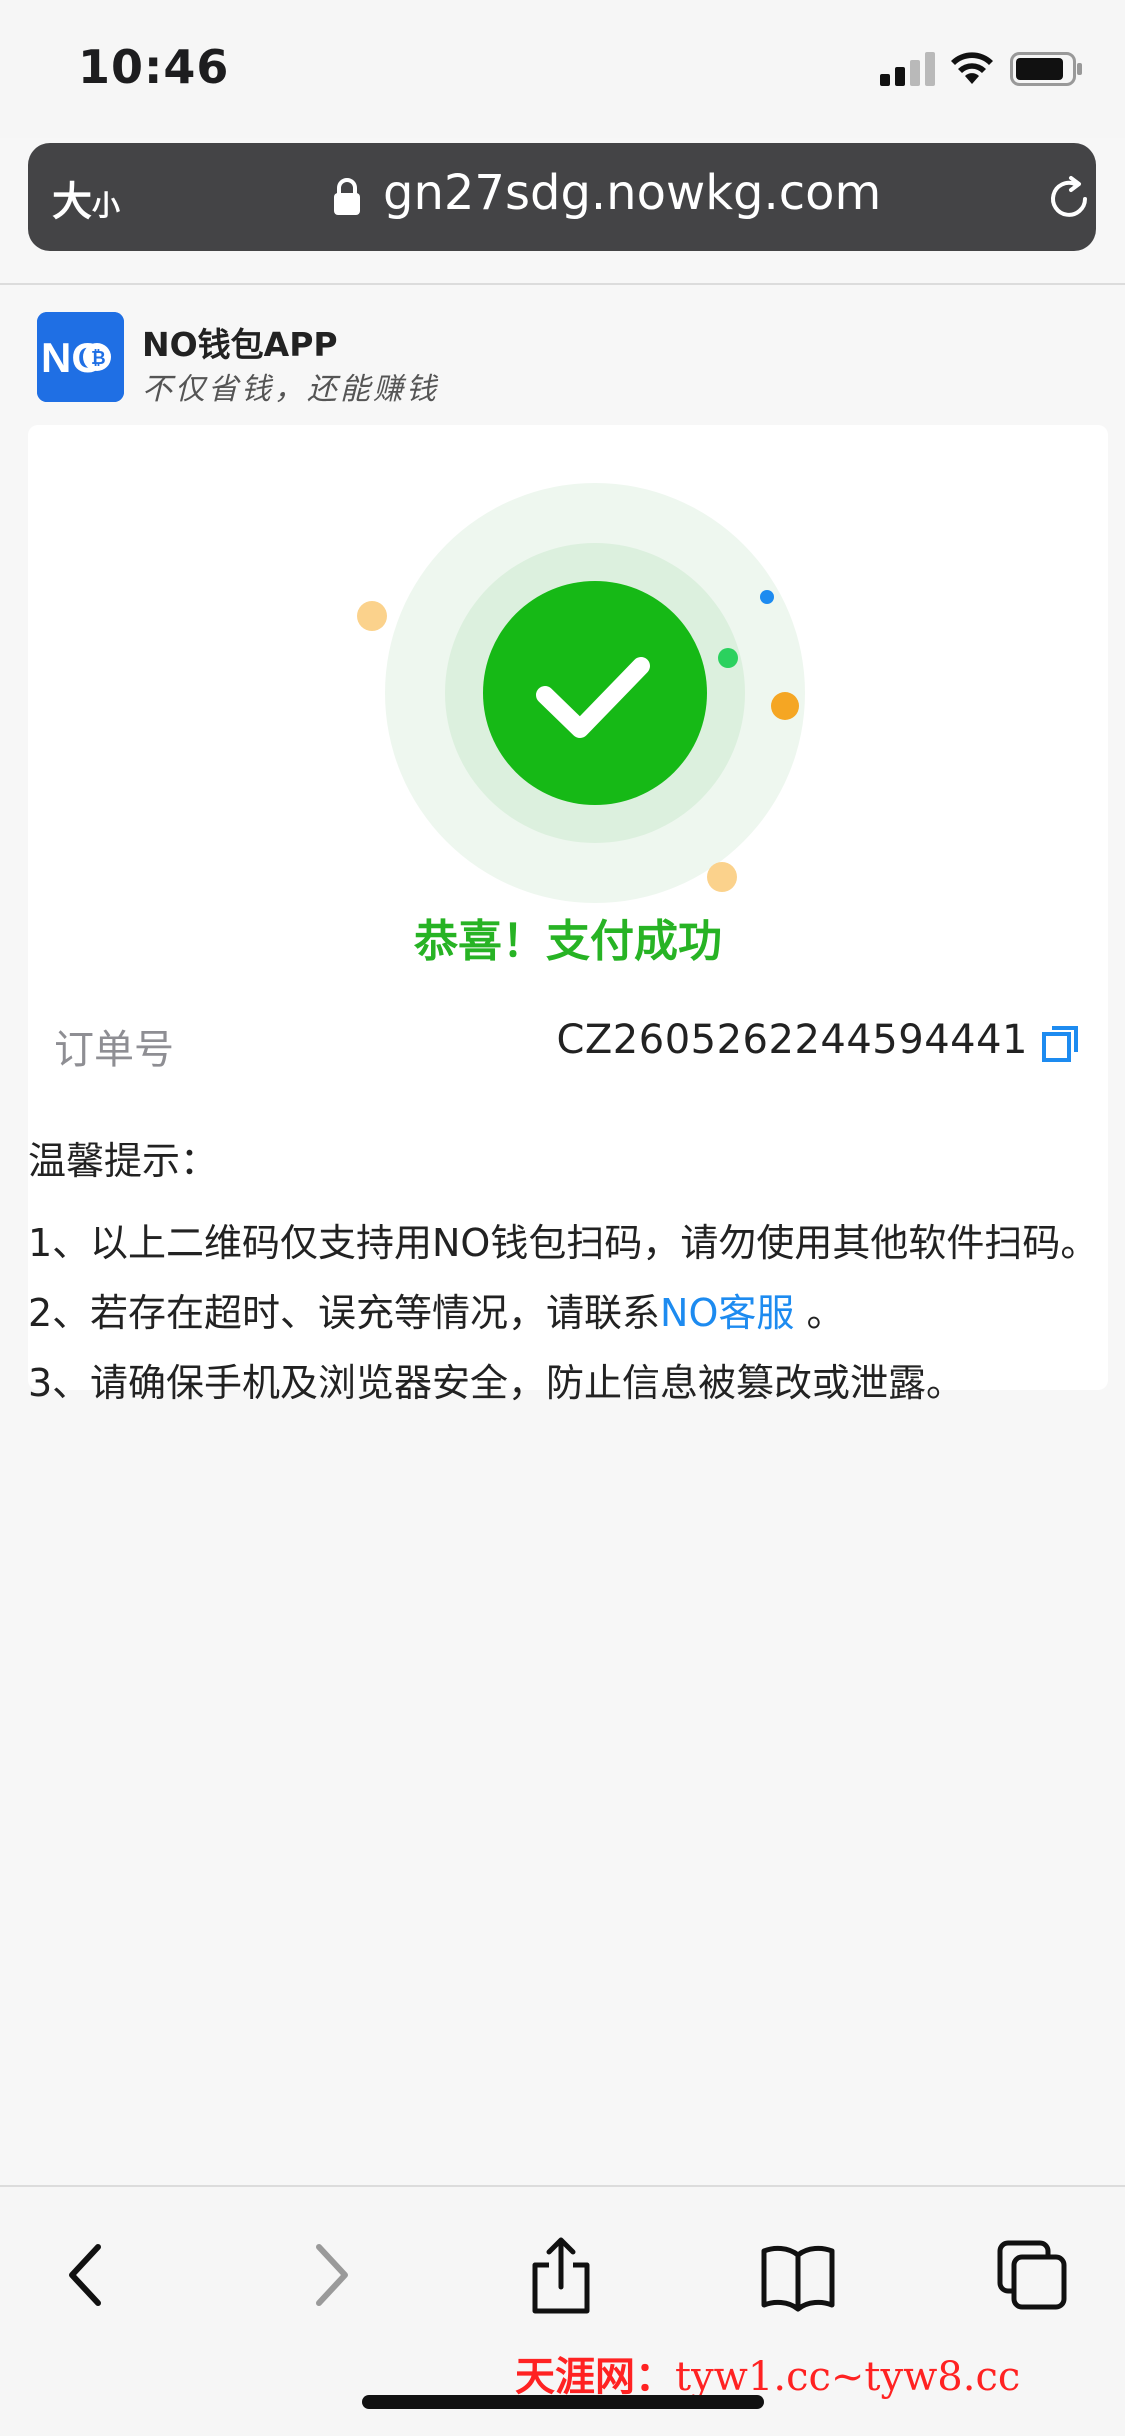  Describe the element at coordinates (798, 2275) in the screenshot. I see `bookmarks-icon` at that location.